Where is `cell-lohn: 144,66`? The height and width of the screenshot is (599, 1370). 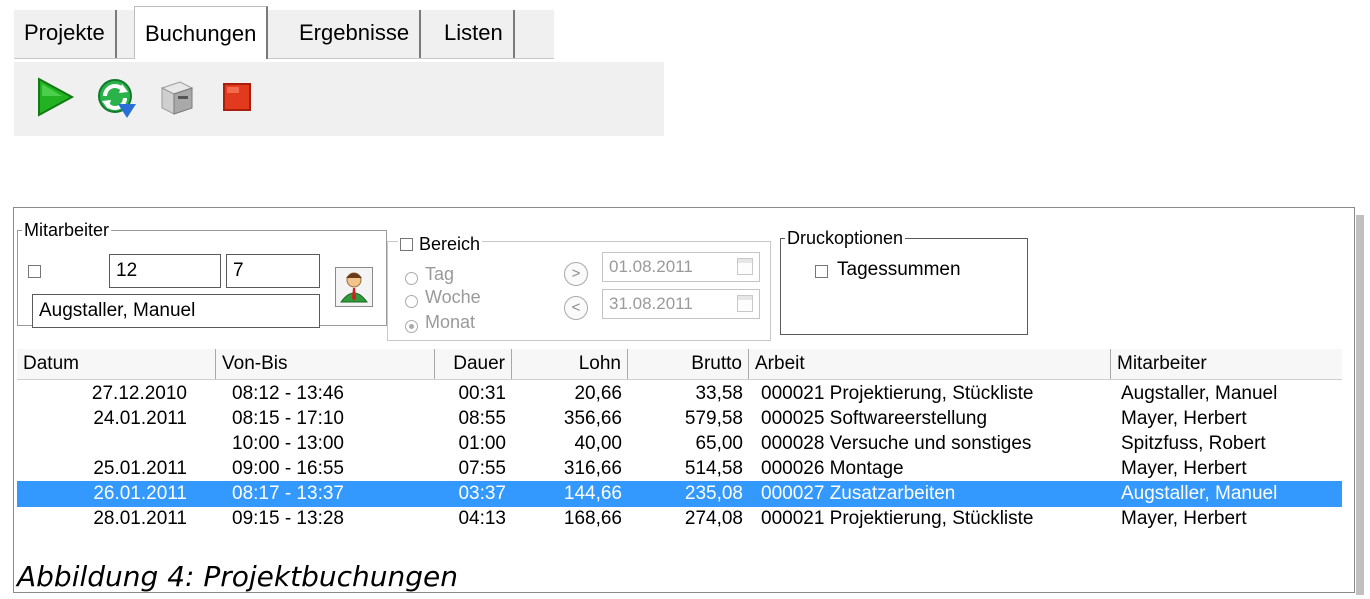
cell-lohn: 144,66 is located at coordinates (592, 493).